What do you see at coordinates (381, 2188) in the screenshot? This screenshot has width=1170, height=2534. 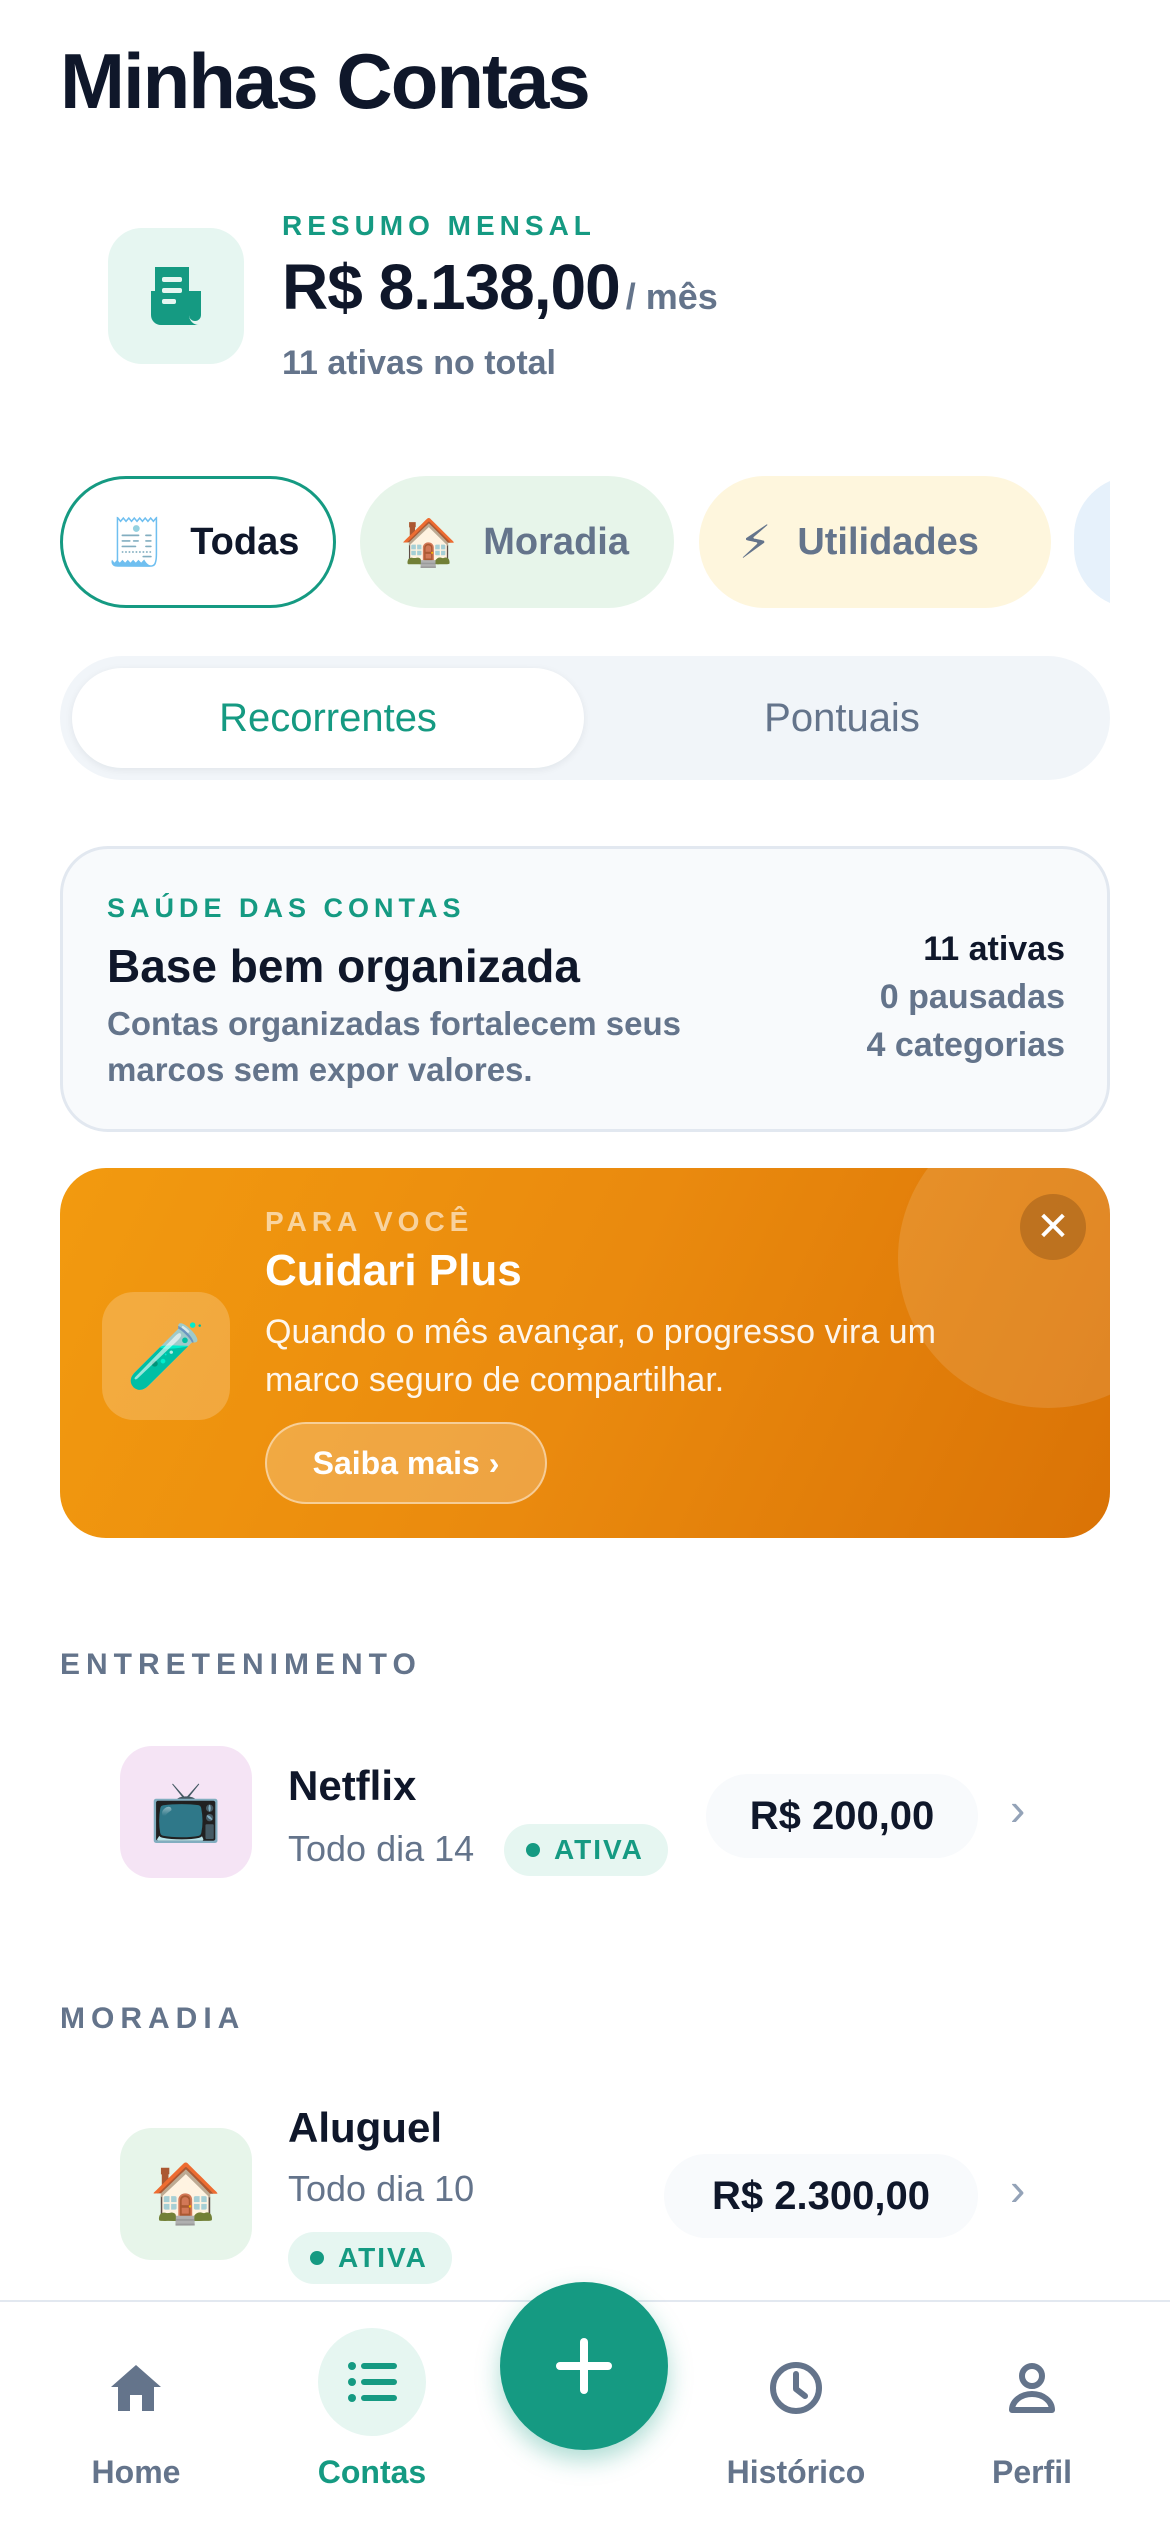 I see `bill-due: Todo dia 10` at bounding box center [381, 2188].